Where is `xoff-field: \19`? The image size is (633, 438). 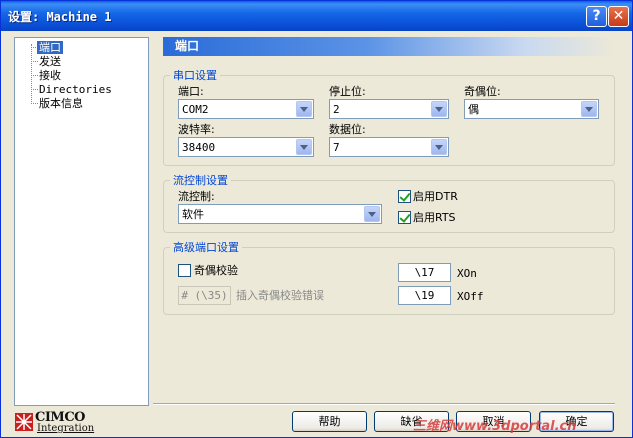
xoff-field: \19 is located at coordinates (424, 295).